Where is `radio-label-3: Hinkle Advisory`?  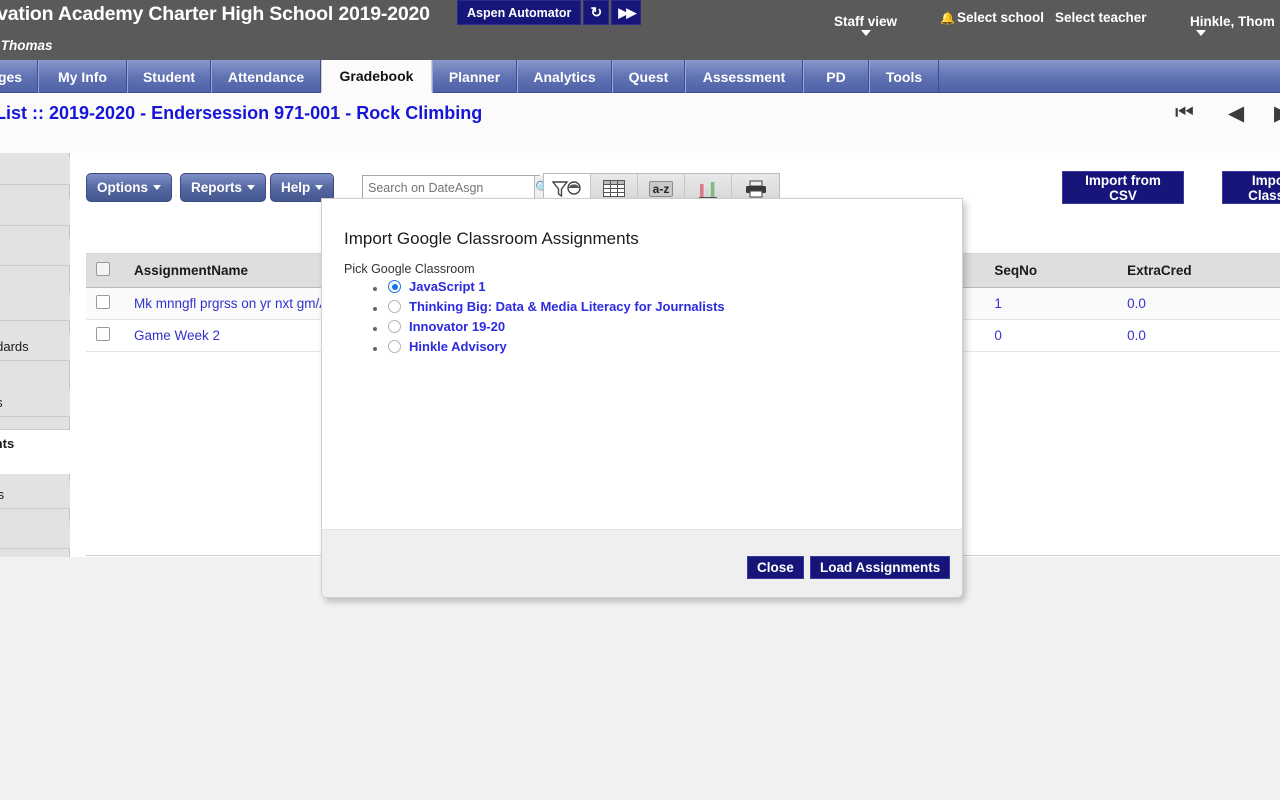 radio-label-3: Hinkle Advisory is located at coordinates (458, 346).